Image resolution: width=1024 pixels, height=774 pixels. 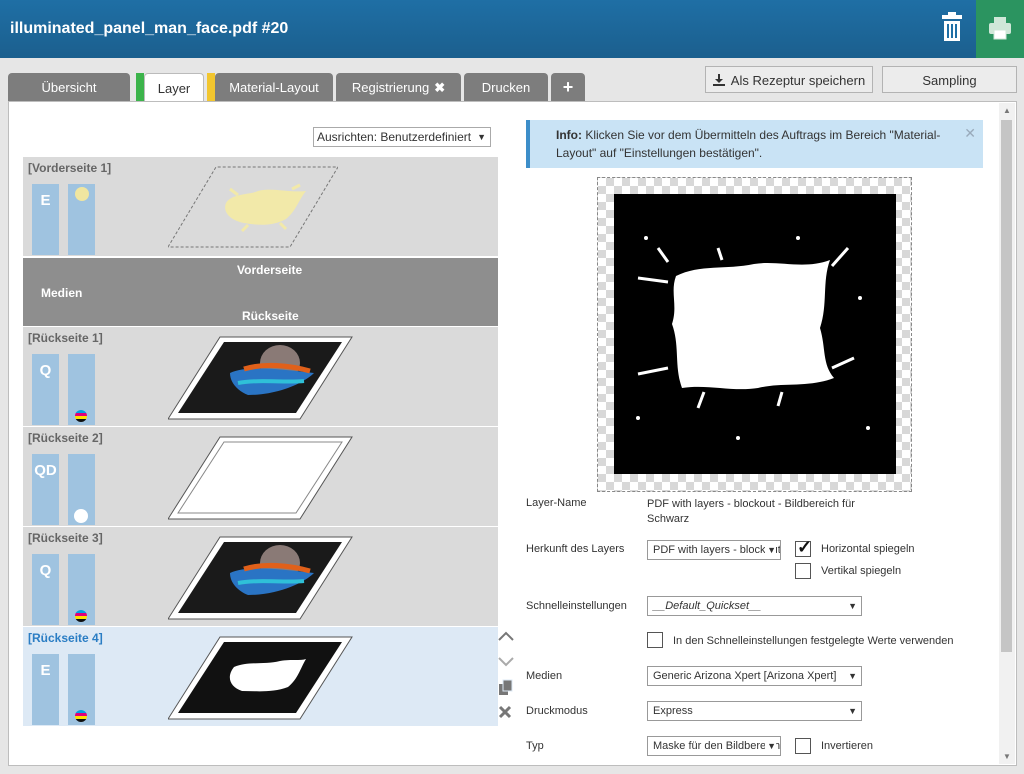 I want to click on download-icon, so click(x=718, y=80).